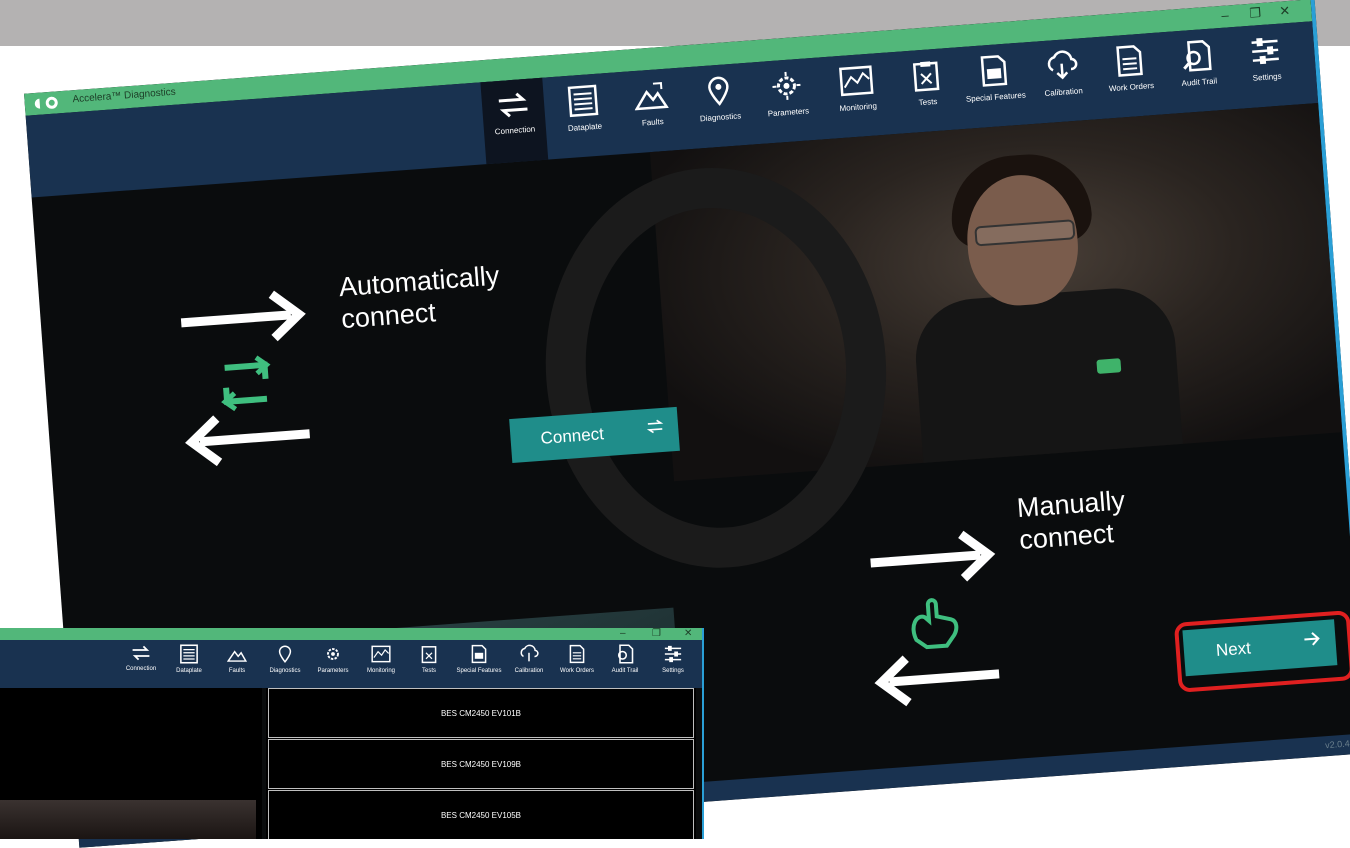 The image size is (1350, 848). What do you see at coordinates (1285, 11) in the screenshot?
I see `close-button: ✕` at bounding box center [1285, 11].